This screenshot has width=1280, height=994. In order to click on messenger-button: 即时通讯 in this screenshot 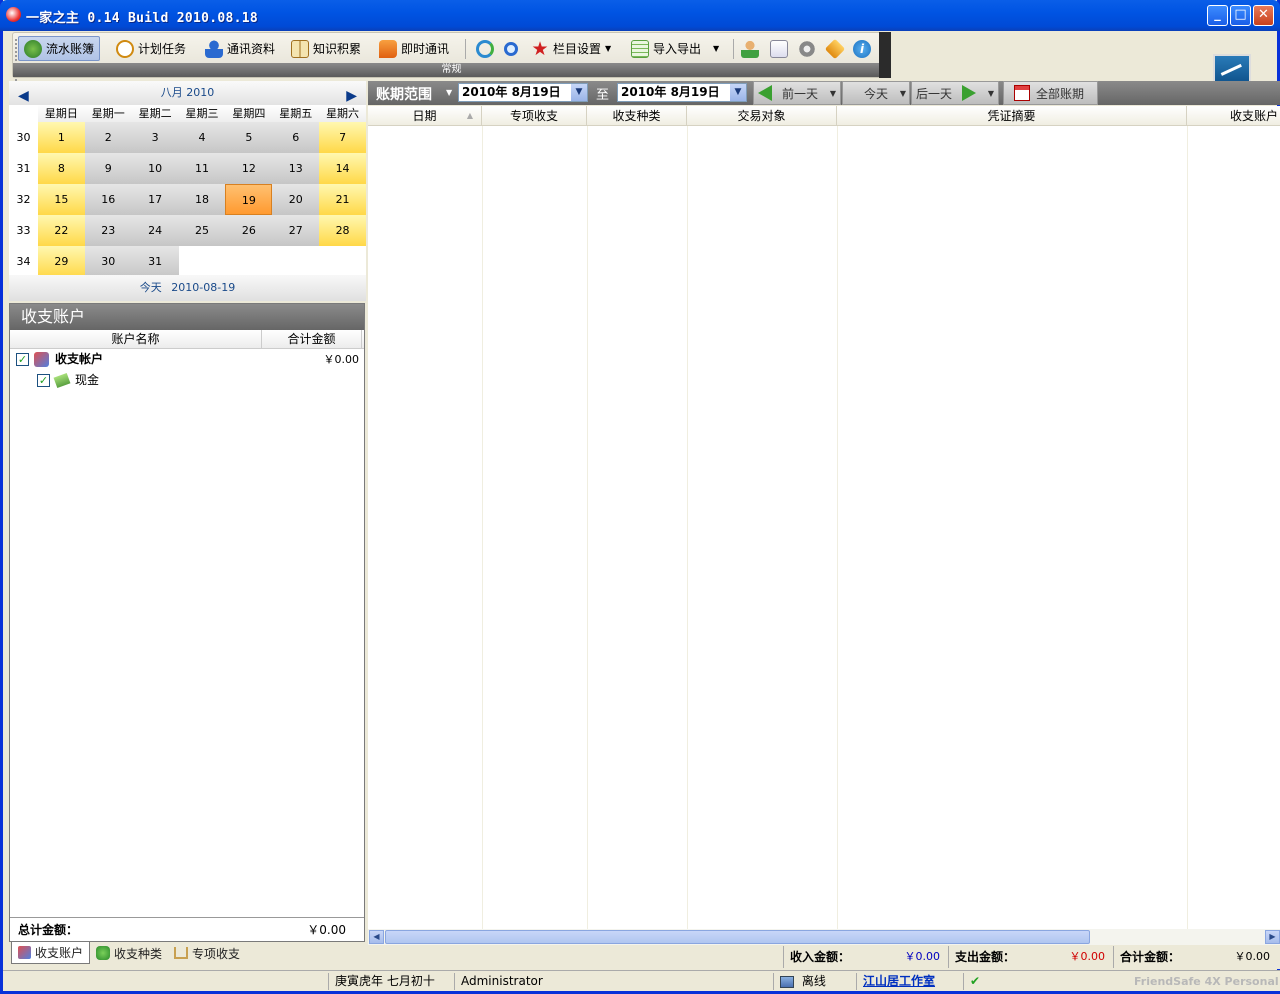, I will do `click(414, 48)`.